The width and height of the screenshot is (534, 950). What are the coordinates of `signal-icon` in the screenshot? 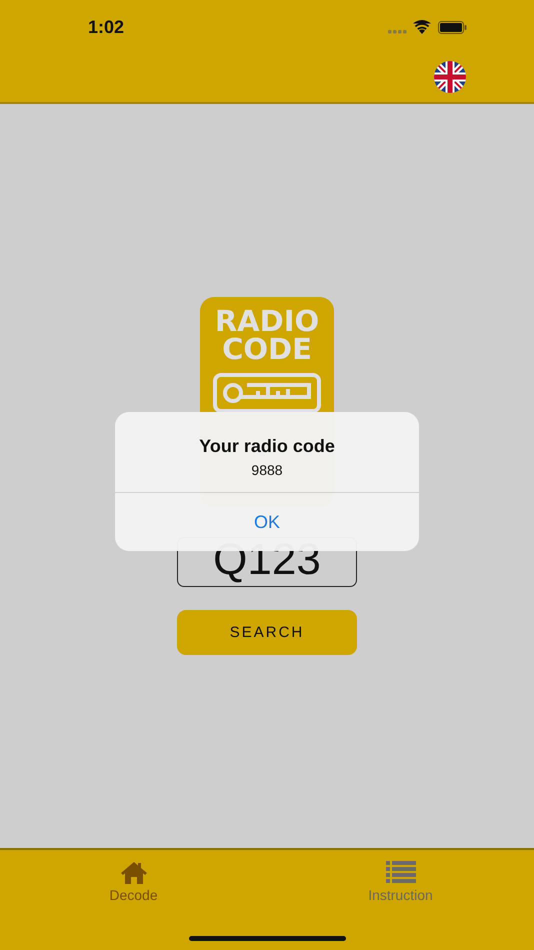 It's located at (398, 32).